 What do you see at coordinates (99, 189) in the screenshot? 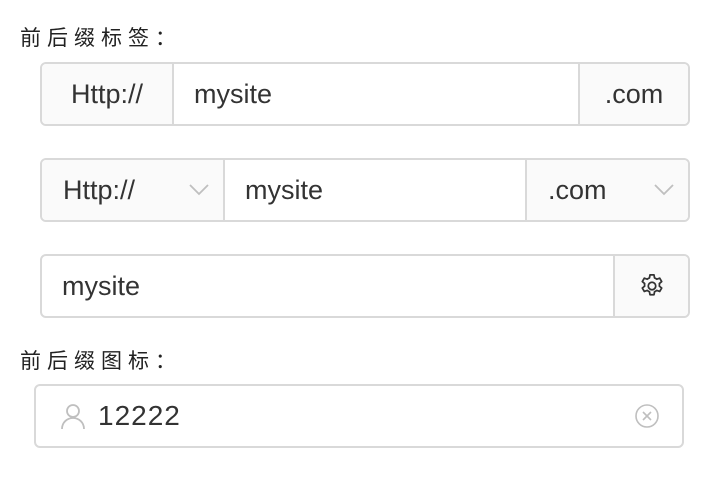
I see `protocol-select-value: Http://` at bounding box center [99, 189].